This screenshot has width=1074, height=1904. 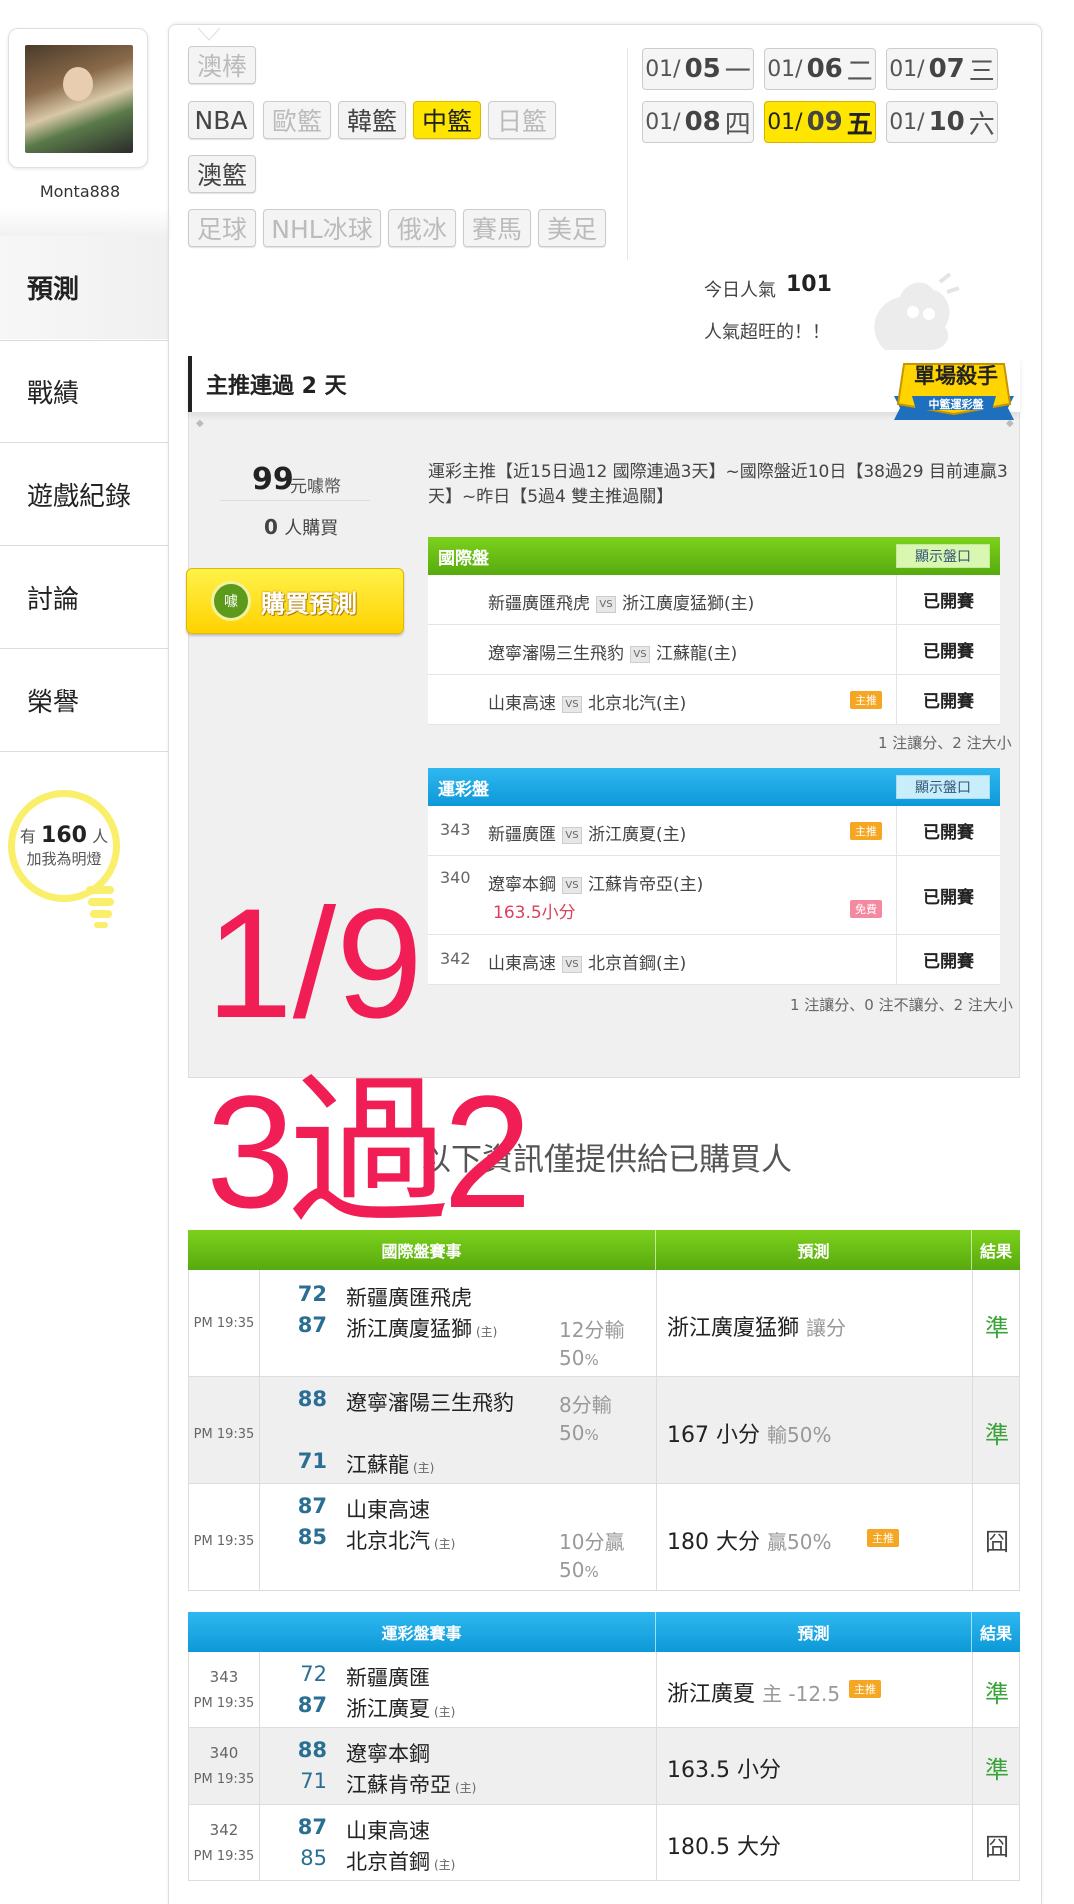 What do you see at coordinates (221, 120) in the screenshot?
I see `sport-tag-nba: NBA` at bounding box center [221, 120].